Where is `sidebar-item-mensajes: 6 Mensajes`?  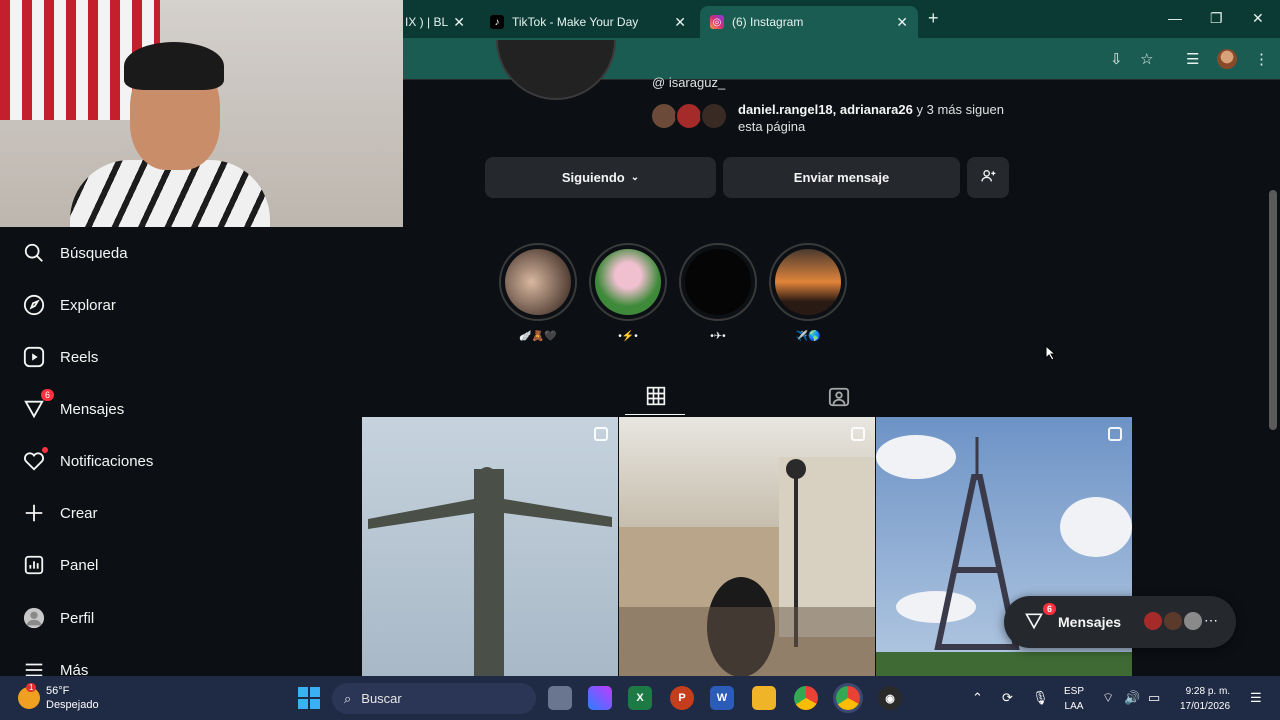
sidebar-item-mensajes: 6 Mensajes is located at coordinates (73, 406).